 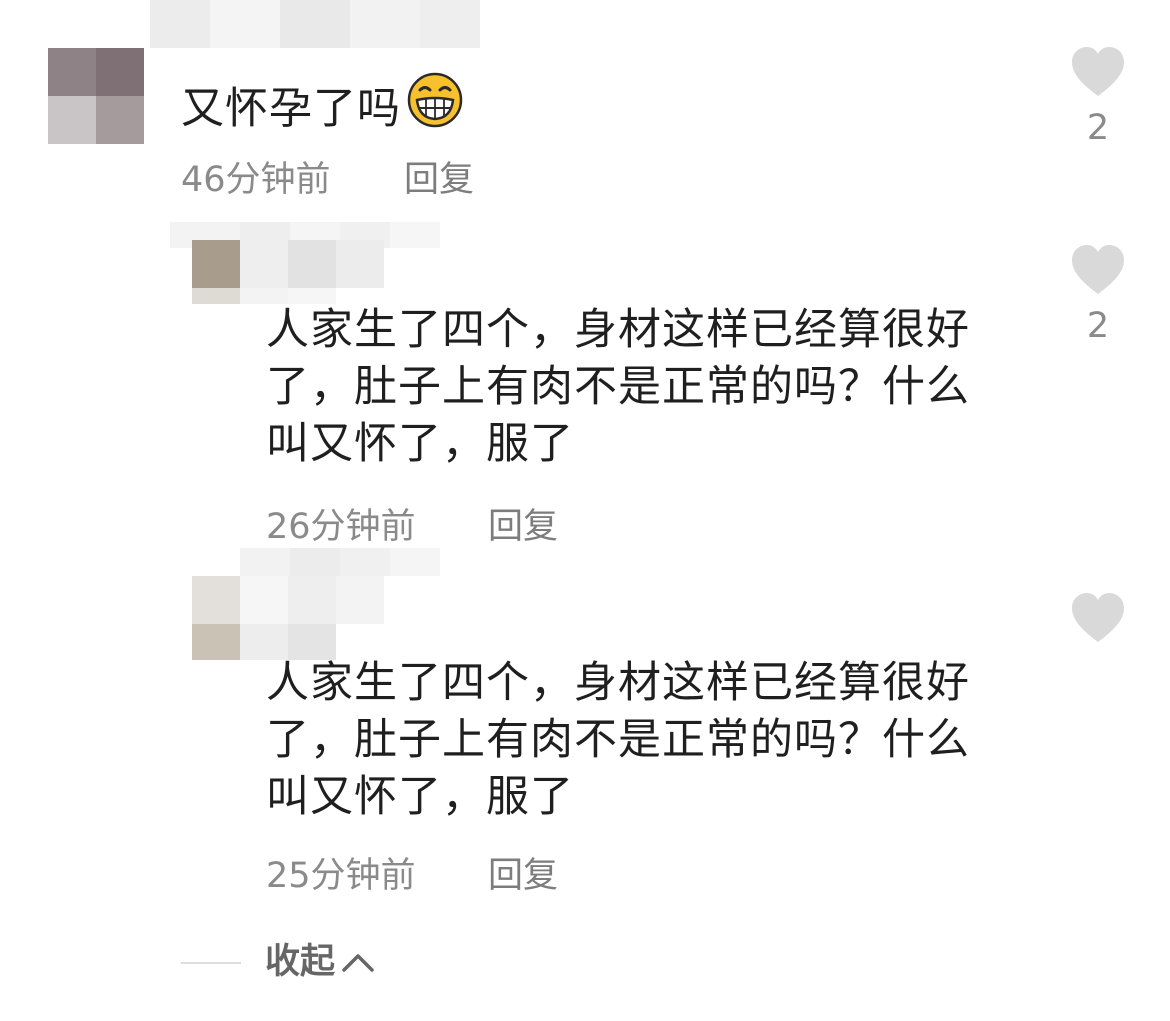 I want to click on chevron-up-icon, so click(x=358, y=962).